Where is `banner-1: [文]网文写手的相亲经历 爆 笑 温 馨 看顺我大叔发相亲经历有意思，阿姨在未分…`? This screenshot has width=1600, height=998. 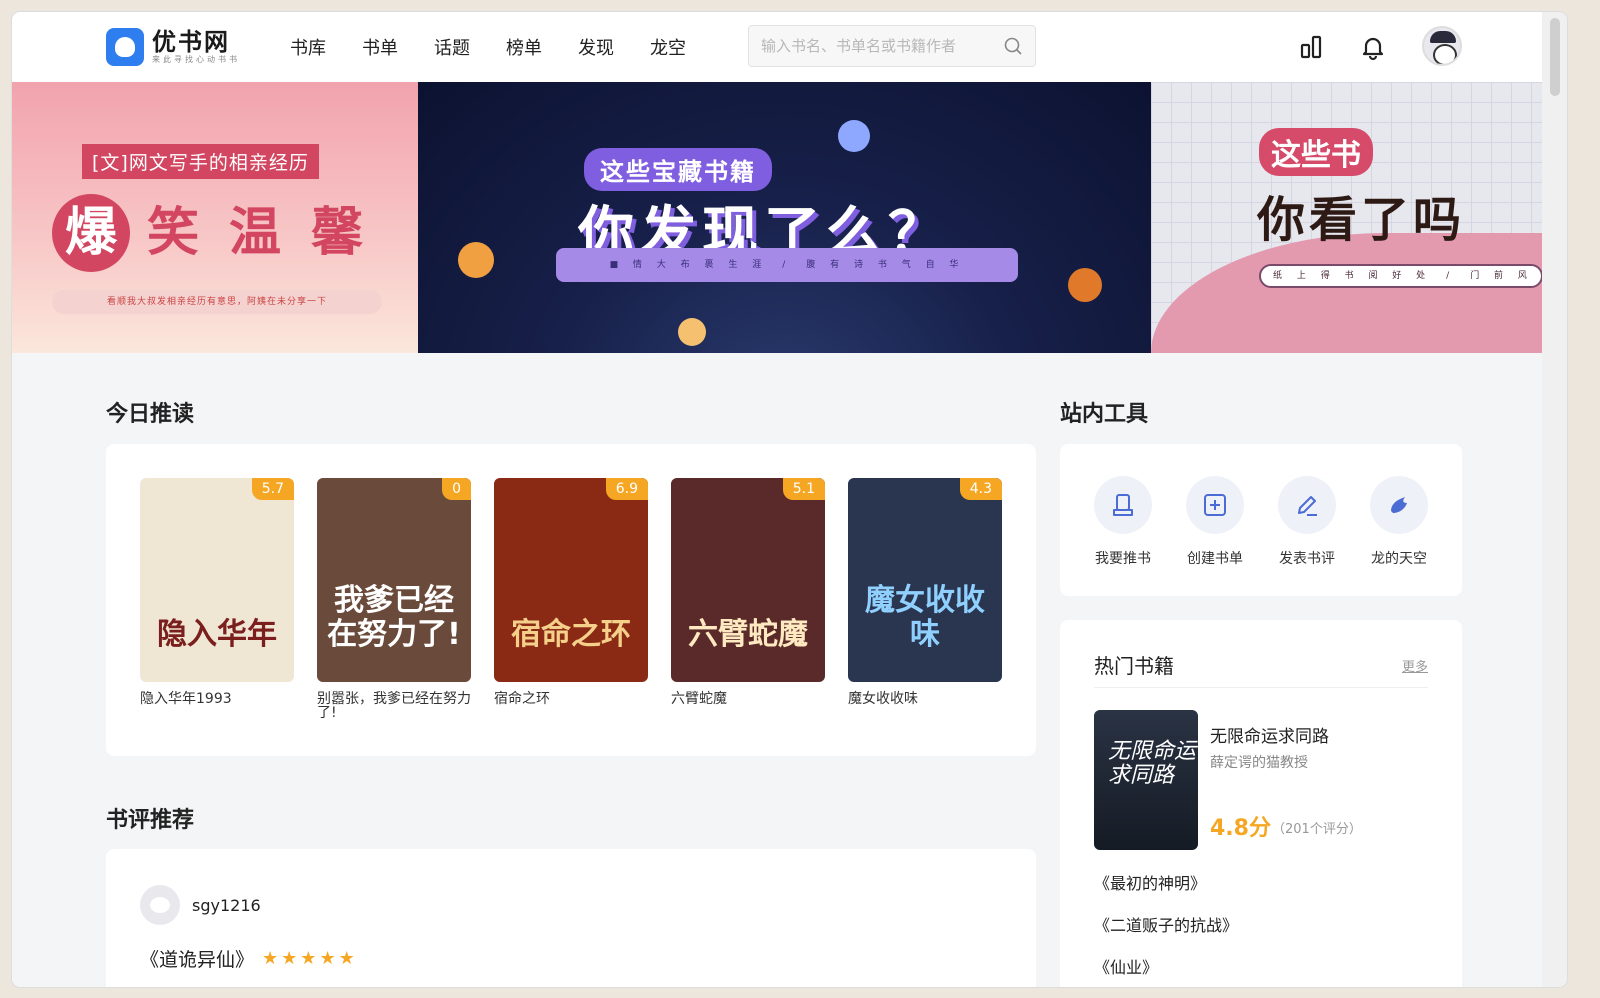
banner-1: [文]网文写手的相亲经历 爆 笑 温 馨 看顺我大叔发相亲经历有意思，阿姨在未分… is located at coordinates (215, 217).